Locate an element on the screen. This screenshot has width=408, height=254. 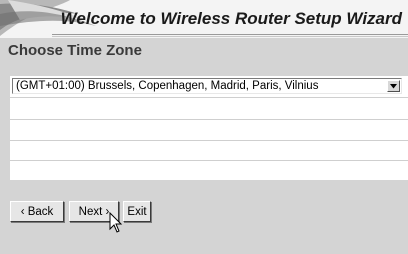
wizard-title: Welcome to Wireless Router Setup Wizard is located at coordinates (231, 18).